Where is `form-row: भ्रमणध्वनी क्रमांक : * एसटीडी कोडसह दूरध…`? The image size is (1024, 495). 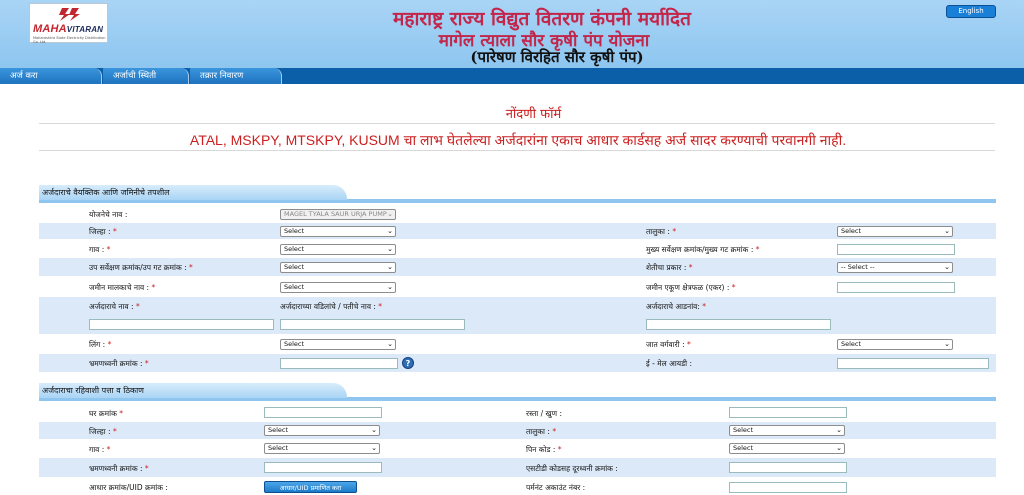 form-row: भ्रमणध्वनी क्रमांक : * एसटीडी कोडसह दूरध… is located at coordinates (517, 467).